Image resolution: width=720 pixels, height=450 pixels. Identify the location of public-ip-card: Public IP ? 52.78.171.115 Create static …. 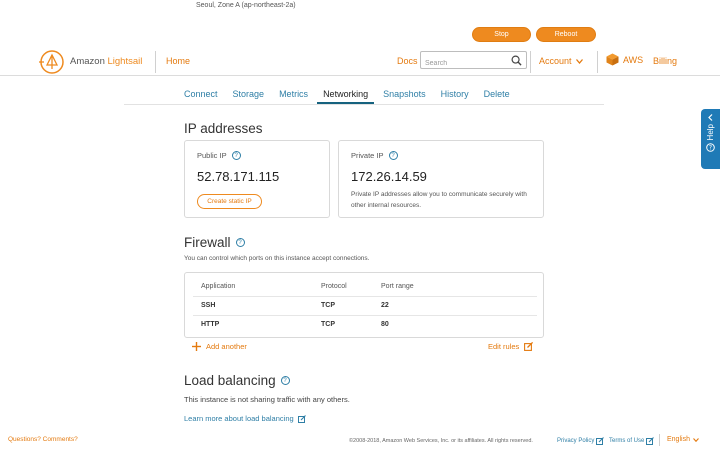
(257, 179).